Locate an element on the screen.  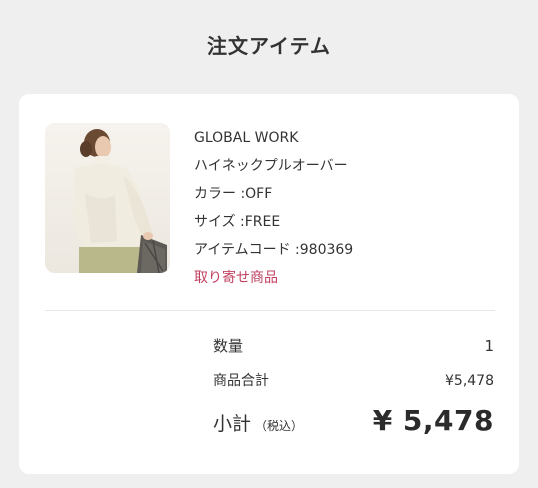
quantity-row: 数量 1 is located at coordinates (353, 345).